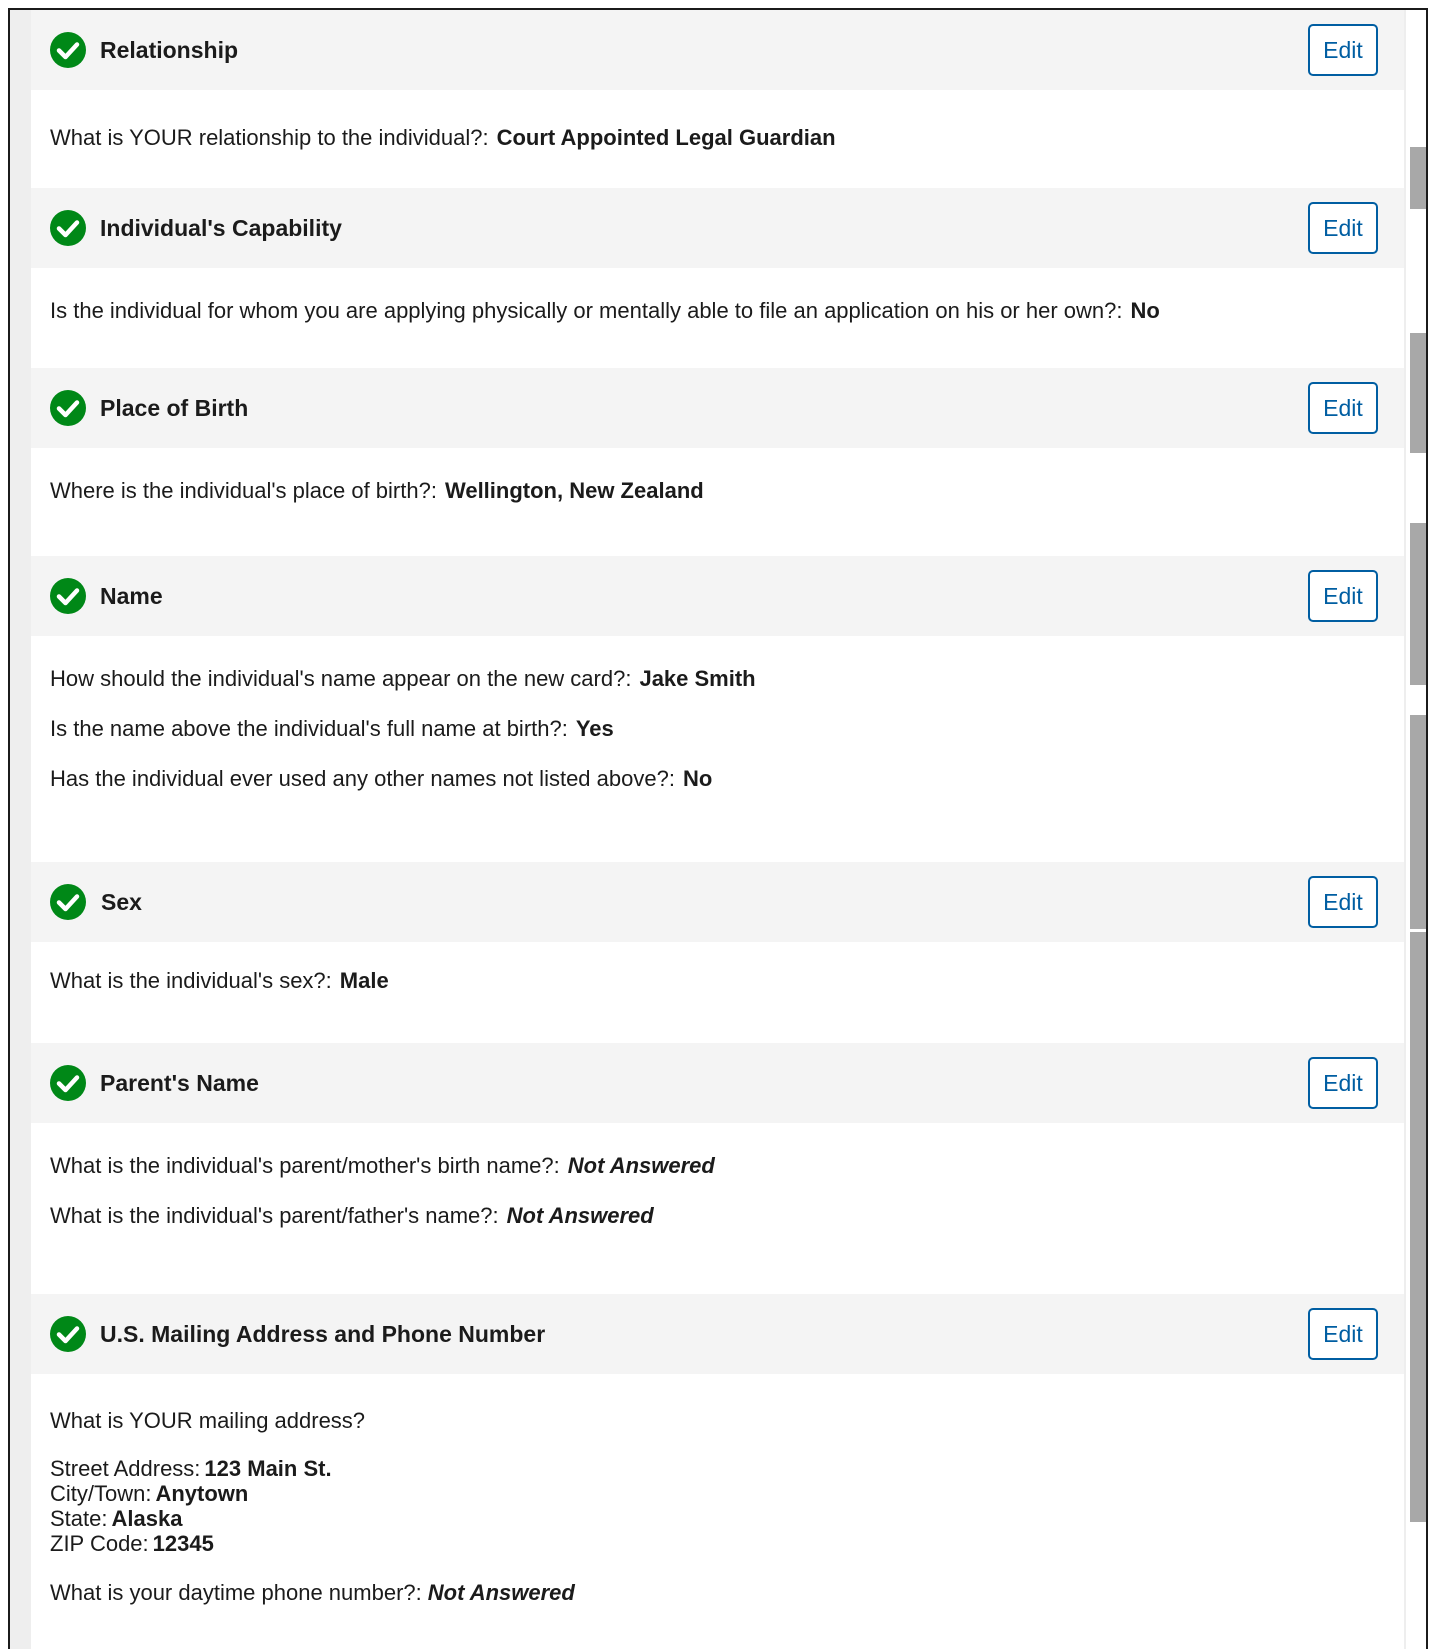 This screenshot has height=1649, width=1434. Describe the element at coordinates (717, 228) in the screenshot. I see `section-header: Individual's Capability Edit` at that location.